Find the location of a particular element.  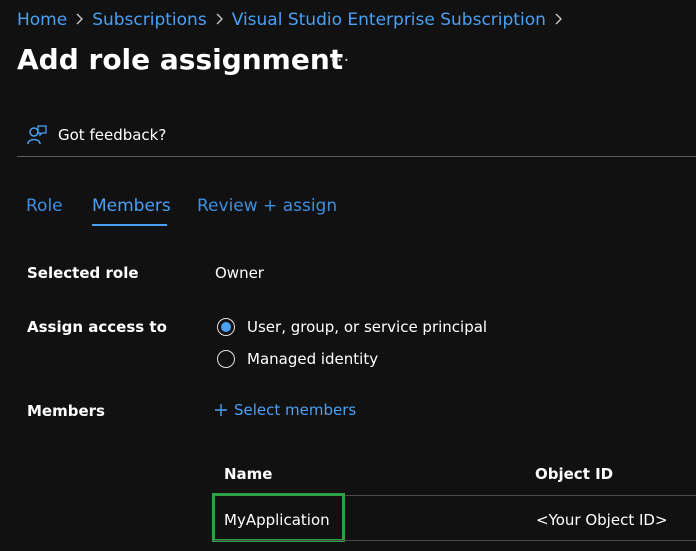

column-header-name: Name is located at coordinates (248, 474).